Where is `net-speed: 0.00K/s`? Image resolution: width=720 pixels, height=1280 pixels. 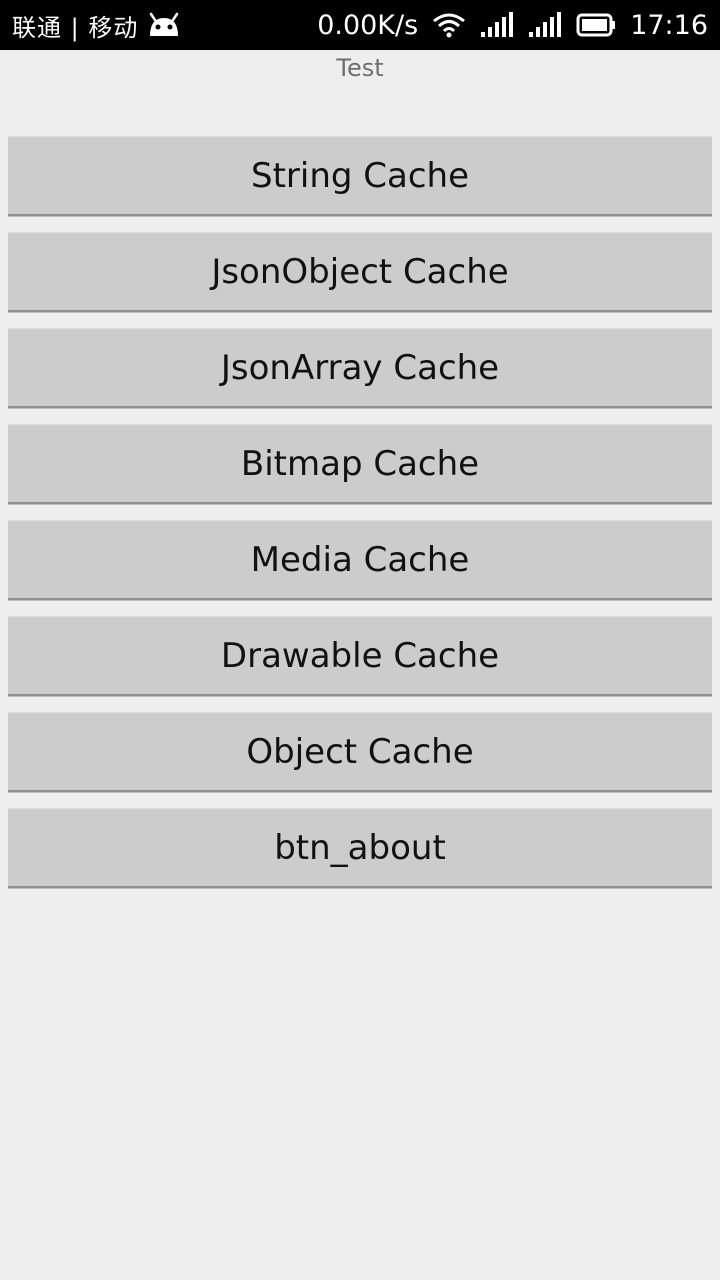
net-speed: 0.00K/s is located at coordinates (368, 25).